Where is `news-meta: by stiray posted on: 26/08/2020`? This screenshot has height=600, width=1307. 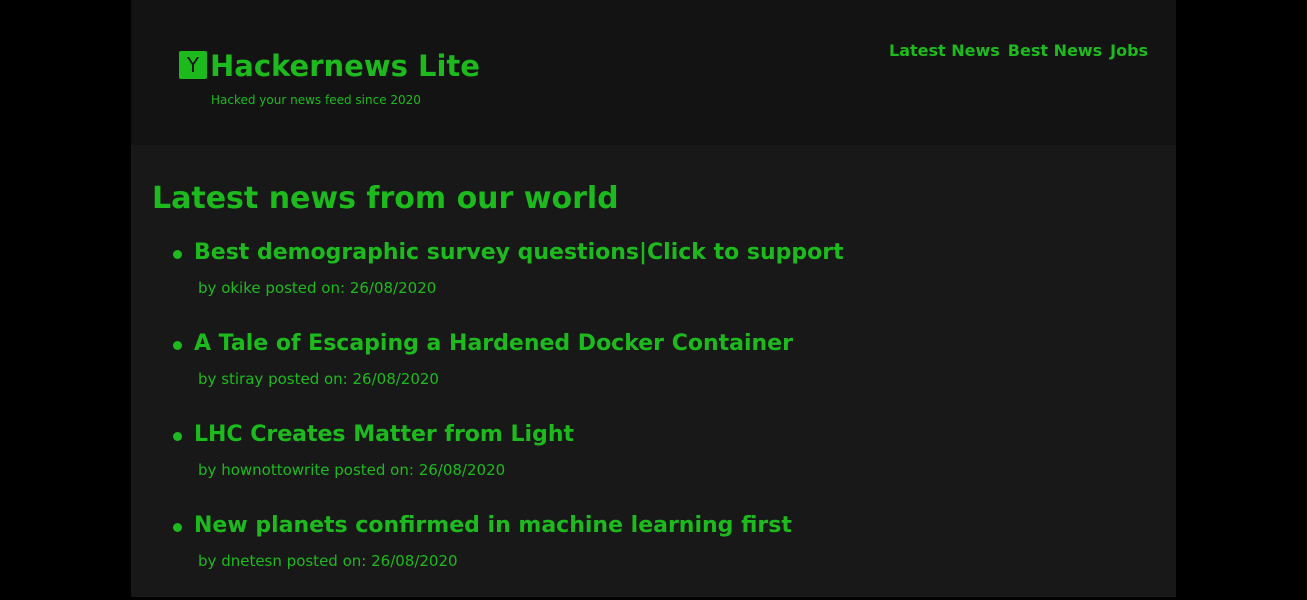
news-meta: by stiray posted on: 26/08/2020 is located at coordinates (318, 379).